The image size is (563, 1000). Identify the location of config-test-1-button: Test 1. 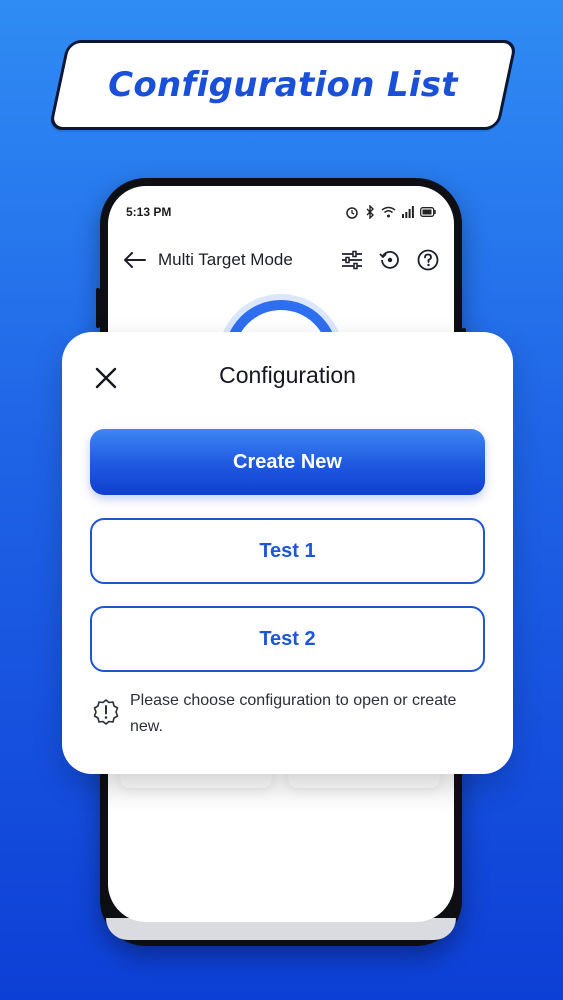
(287, 551).